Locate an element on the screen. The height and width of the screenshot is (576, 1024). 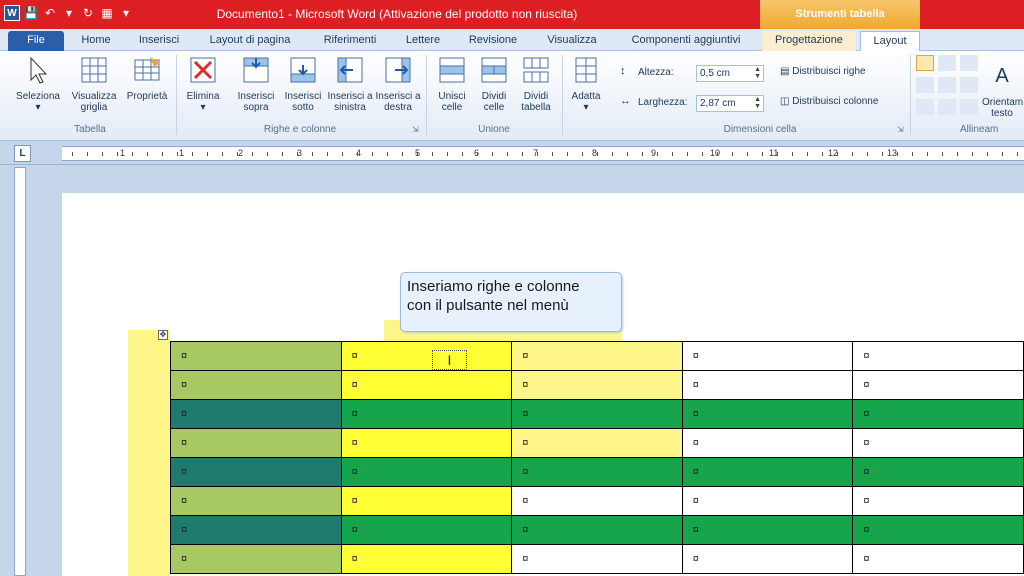
align-top-right-button is located at coordinates (969, 63).